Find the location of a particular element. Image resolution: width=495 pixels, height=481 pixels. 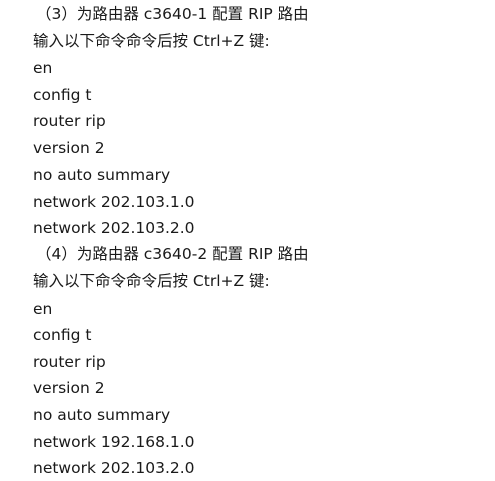

section-3-command-1: en is located at coordinates (43, 68).